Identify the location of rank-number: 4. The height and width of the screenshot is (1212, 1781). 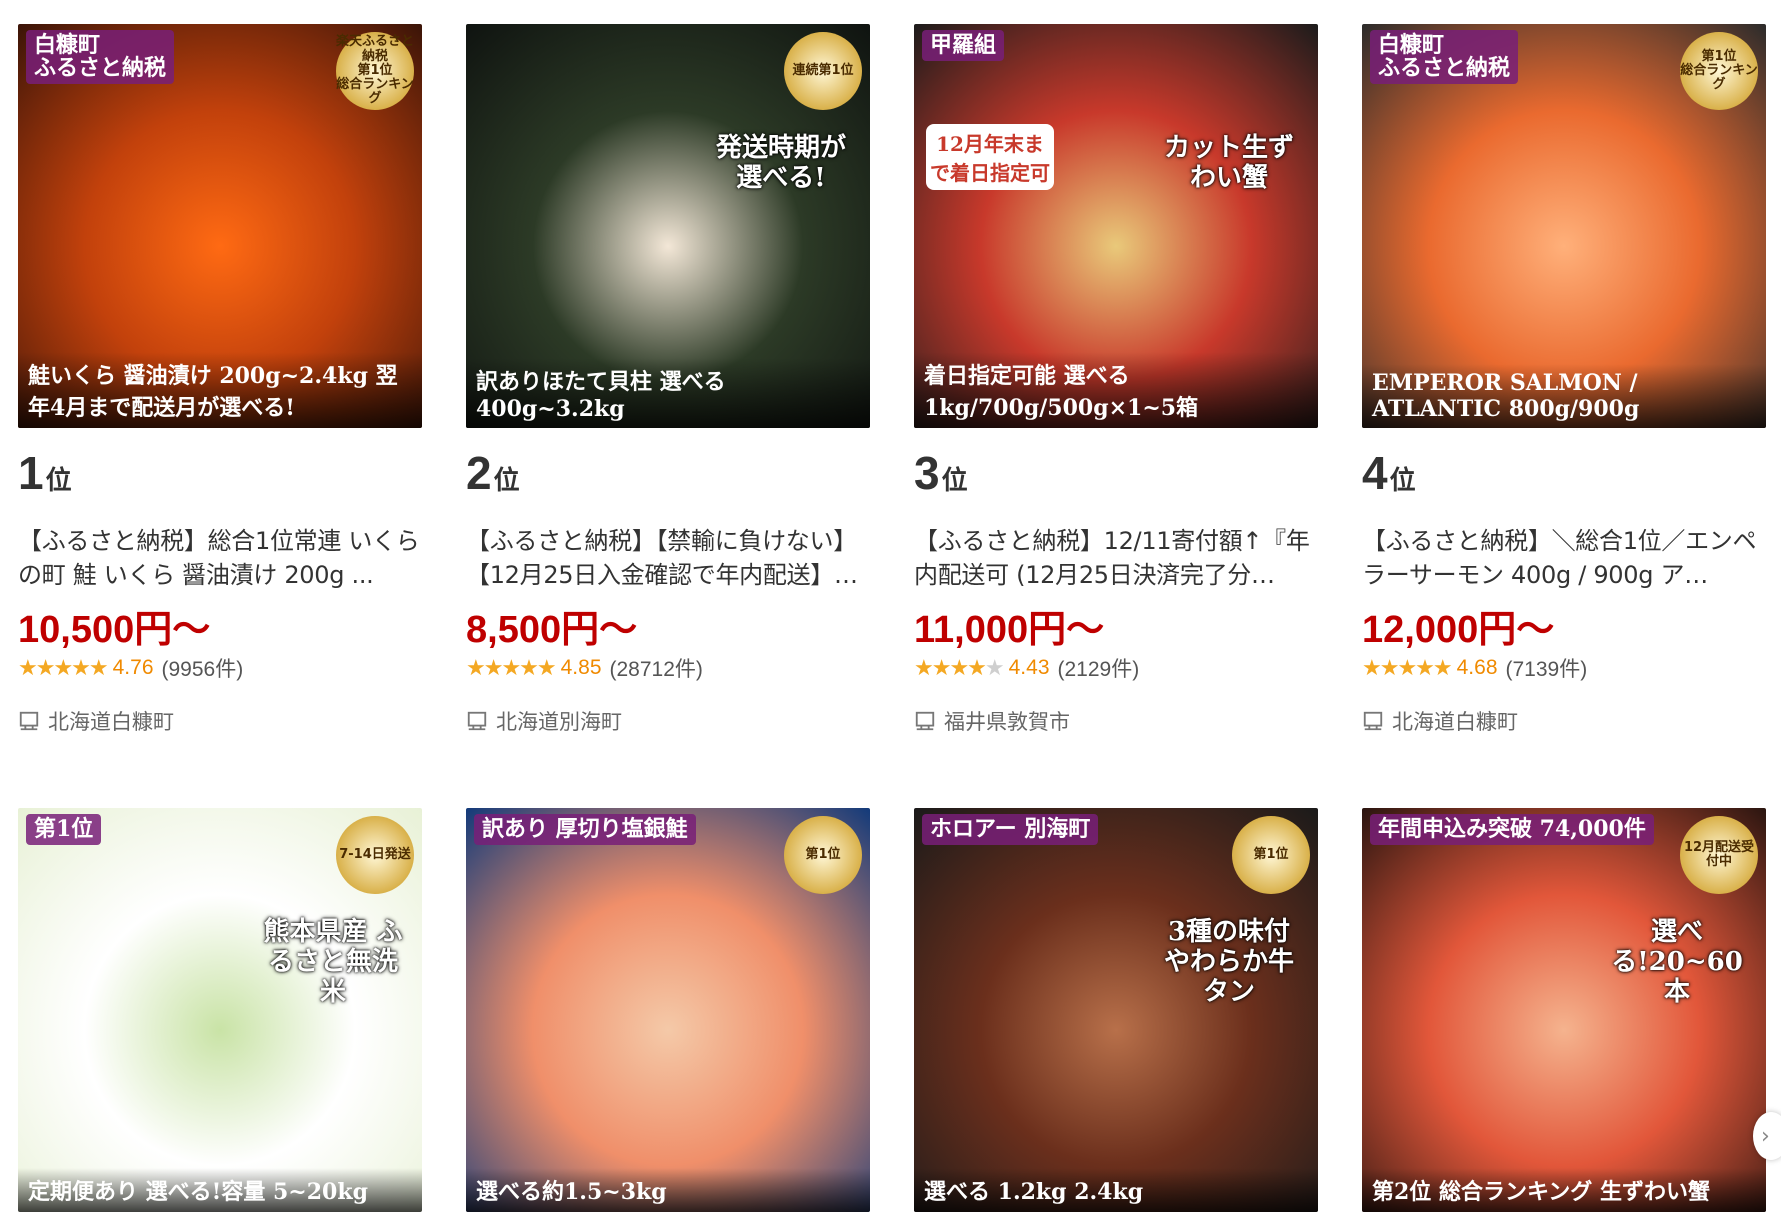
(1375, 473).